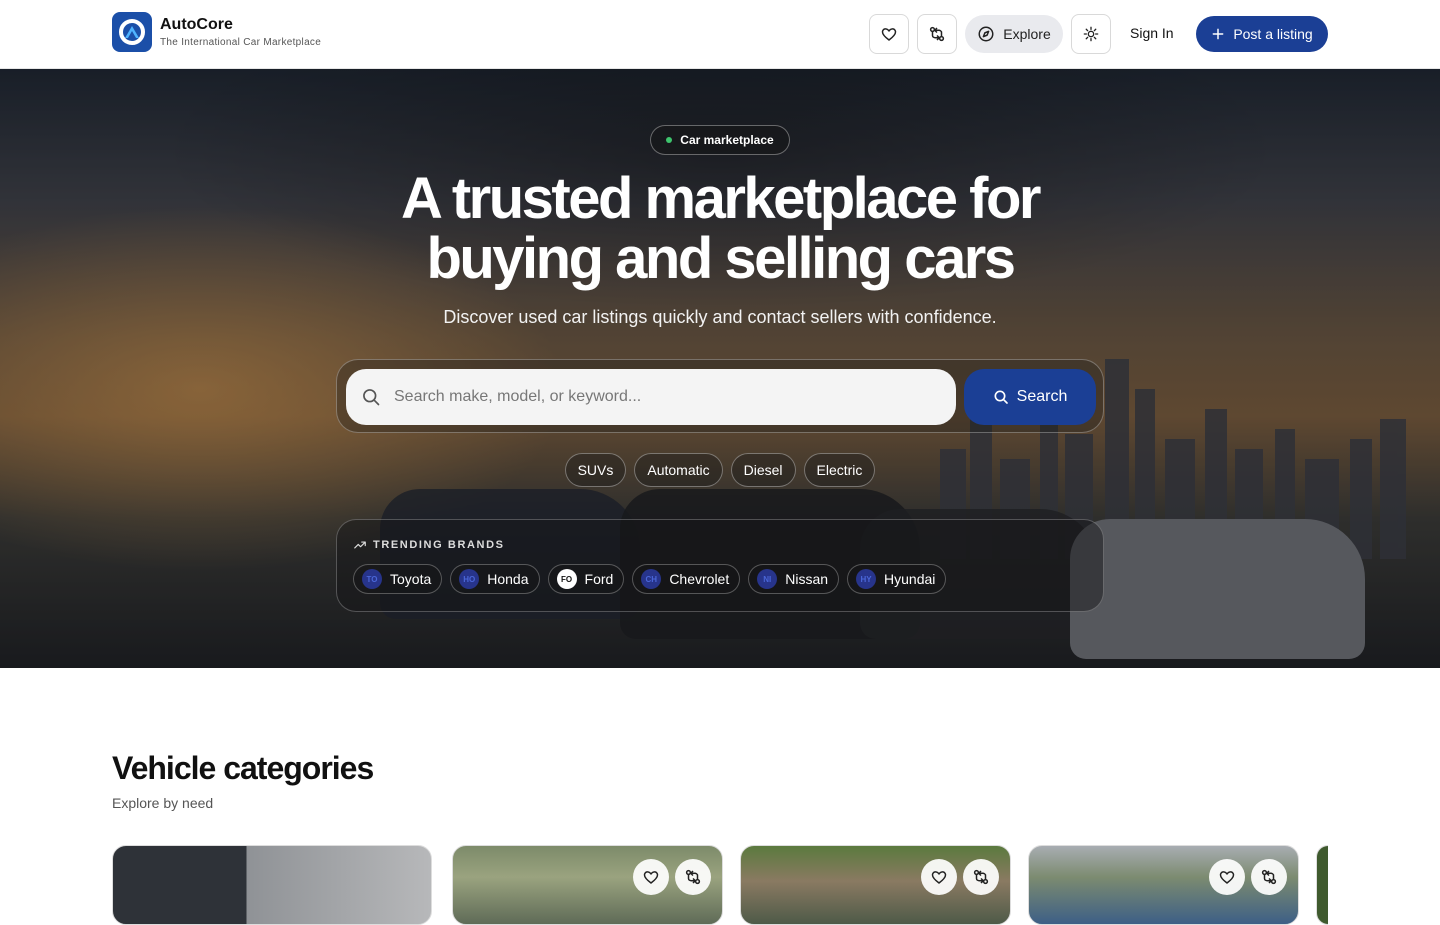 Image resolution: width=1440 pixels, height=925 pixels. I want to click on brand-label: Chevrolet, so click(699, 579).